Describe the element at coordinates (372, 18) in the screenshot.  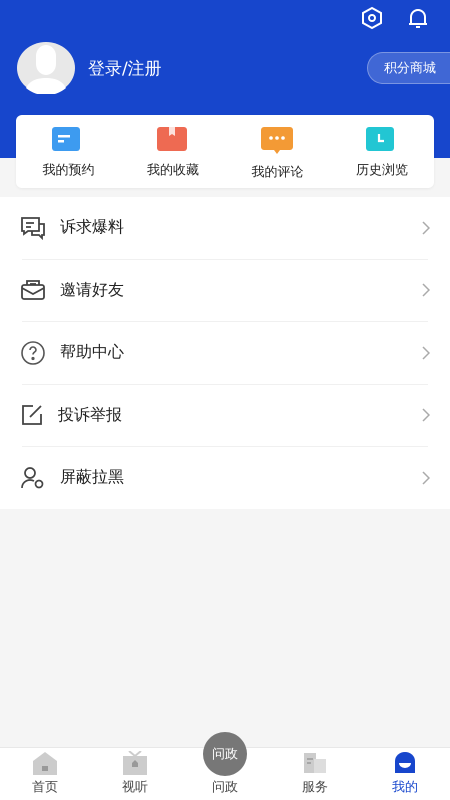
I see `settings-icon` at that location.